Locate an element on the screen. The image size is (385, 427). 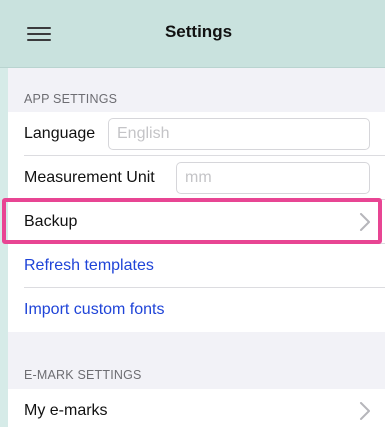
section-header-emark-settings: E-MARK SETTINGS is located at coordinates (83, 375).